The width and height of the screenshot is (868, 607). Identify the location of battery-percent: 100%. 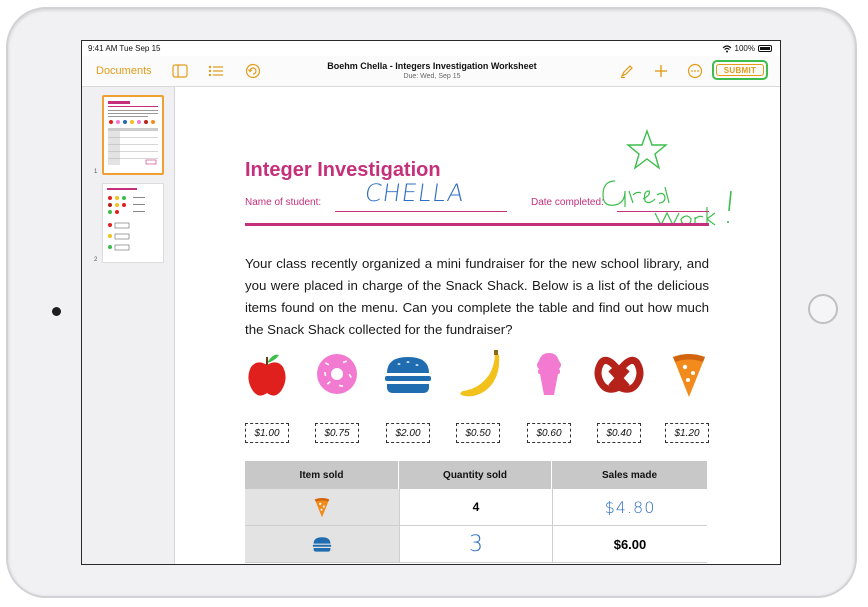
(744, 48).